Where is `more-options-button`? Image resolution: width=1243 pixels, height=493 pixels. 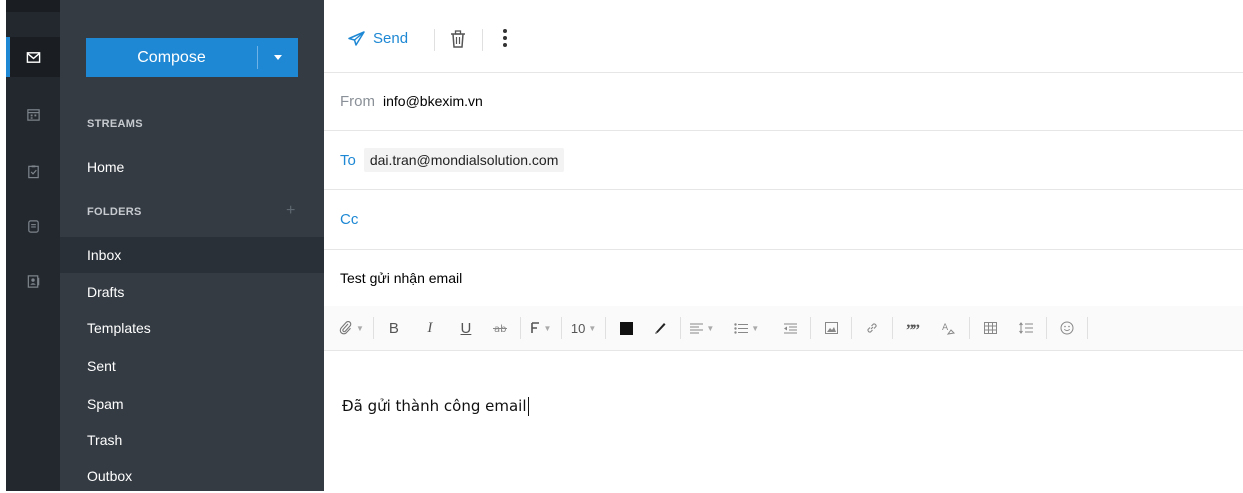 more-options-button is located at coordinates (505, 40).